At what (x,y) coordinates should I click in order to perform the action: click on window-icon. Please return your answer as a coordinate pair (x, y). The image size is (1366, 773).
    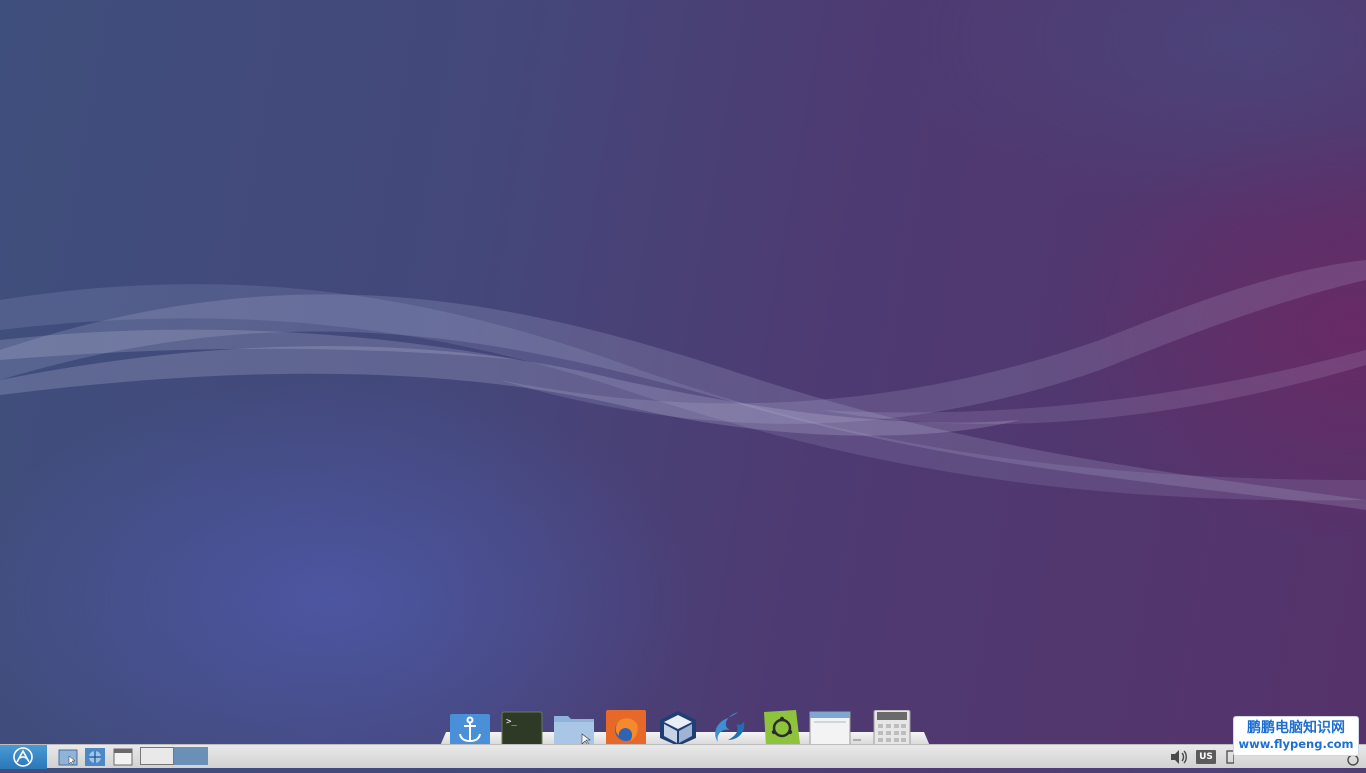
    Looking at the image, I should click on (123, 757).